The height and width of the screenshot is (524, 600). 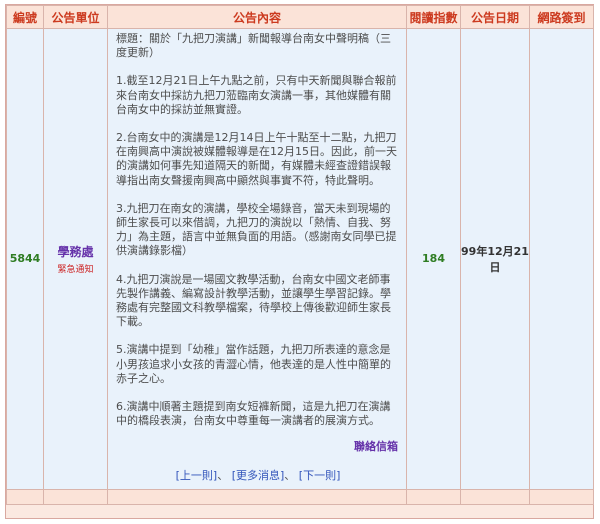 I want to click on read-count: 184, so click(x=433, y=259).